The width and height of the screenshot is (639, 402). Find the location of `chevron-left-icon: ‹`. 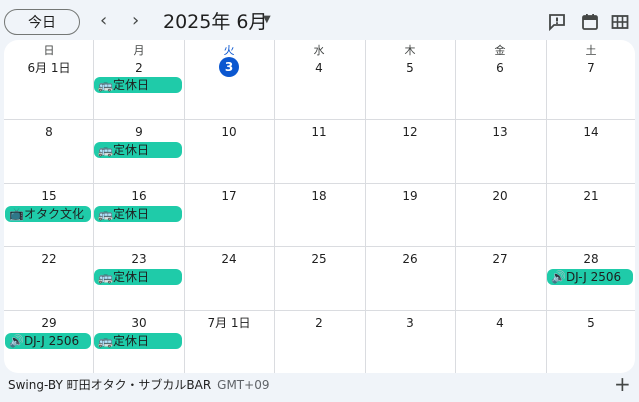

chevron-left-icon: ‹ is located at coordinates (103, 21).